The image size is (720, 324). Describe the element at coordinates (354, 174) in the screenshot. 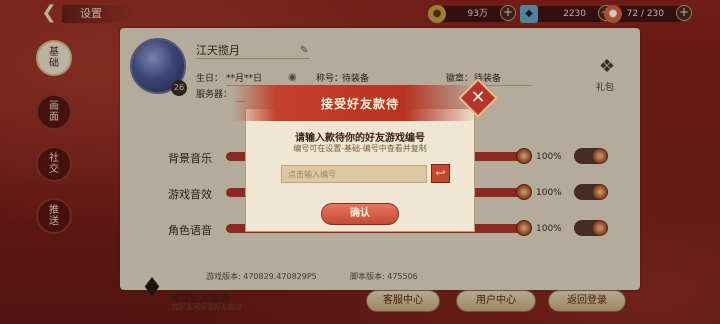

I see `friend-code-input` at that location.